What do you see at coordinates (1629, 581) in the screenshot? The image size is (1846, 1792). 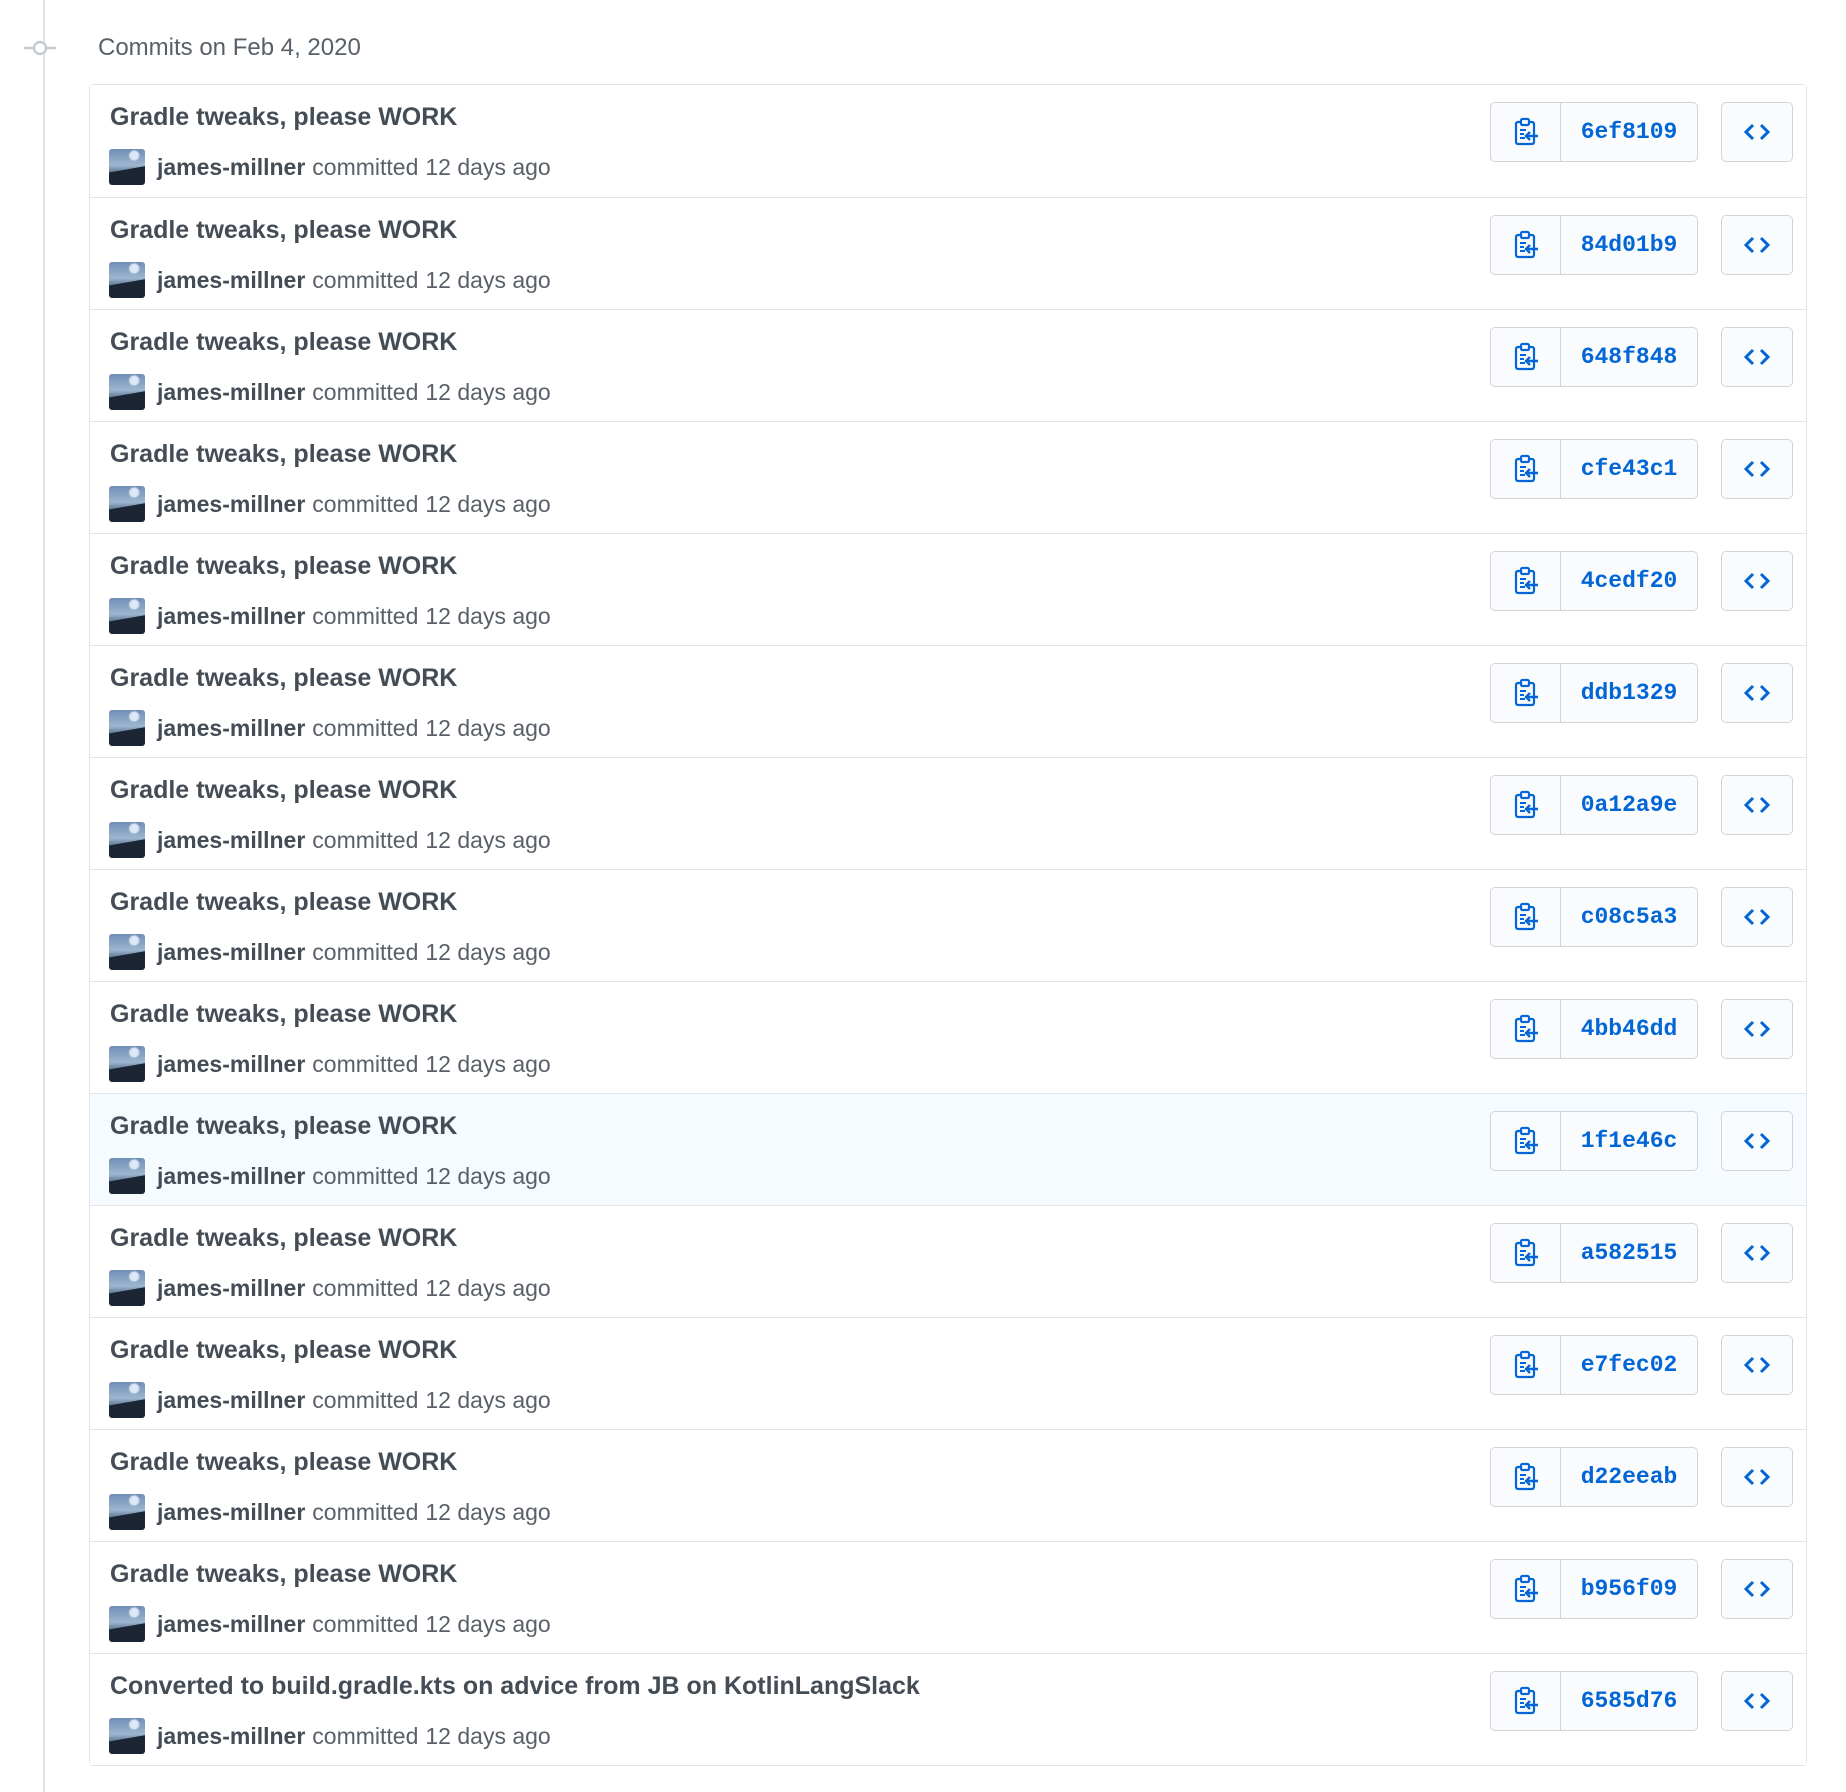 I see `commit-sha-link: 4cedf20` at bounding box center [1629, 581].